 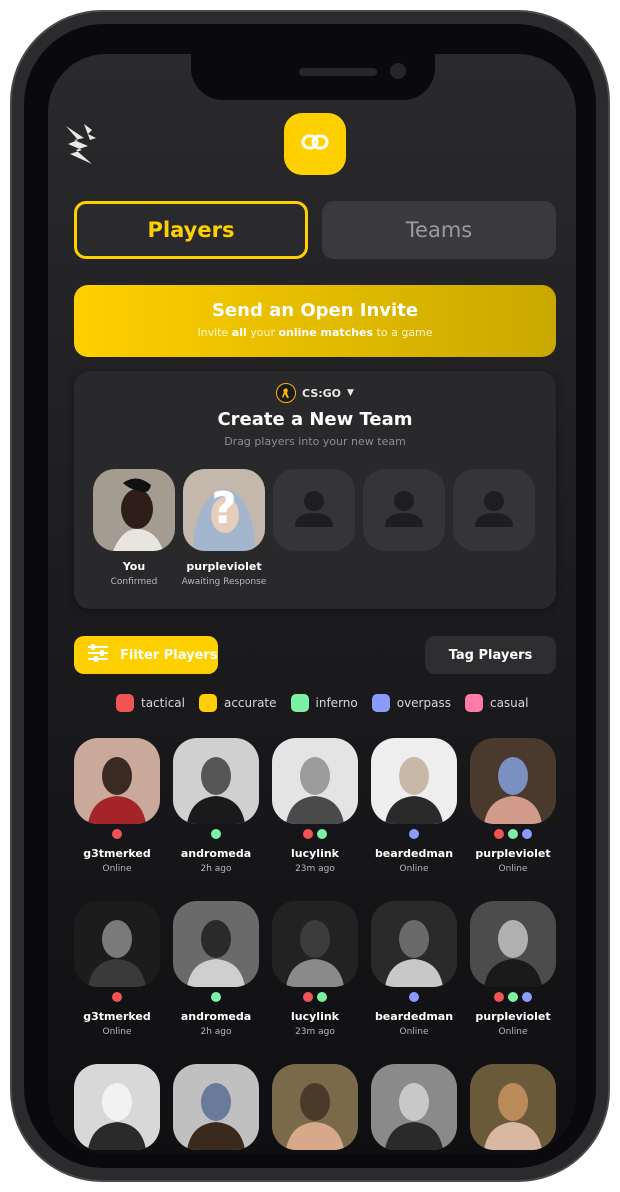 What do you see at coordinates (315, 332) in the screenshot?
I see `invite-subtitle: Invite all your online matches to a game` at bounding box center [315, 332].